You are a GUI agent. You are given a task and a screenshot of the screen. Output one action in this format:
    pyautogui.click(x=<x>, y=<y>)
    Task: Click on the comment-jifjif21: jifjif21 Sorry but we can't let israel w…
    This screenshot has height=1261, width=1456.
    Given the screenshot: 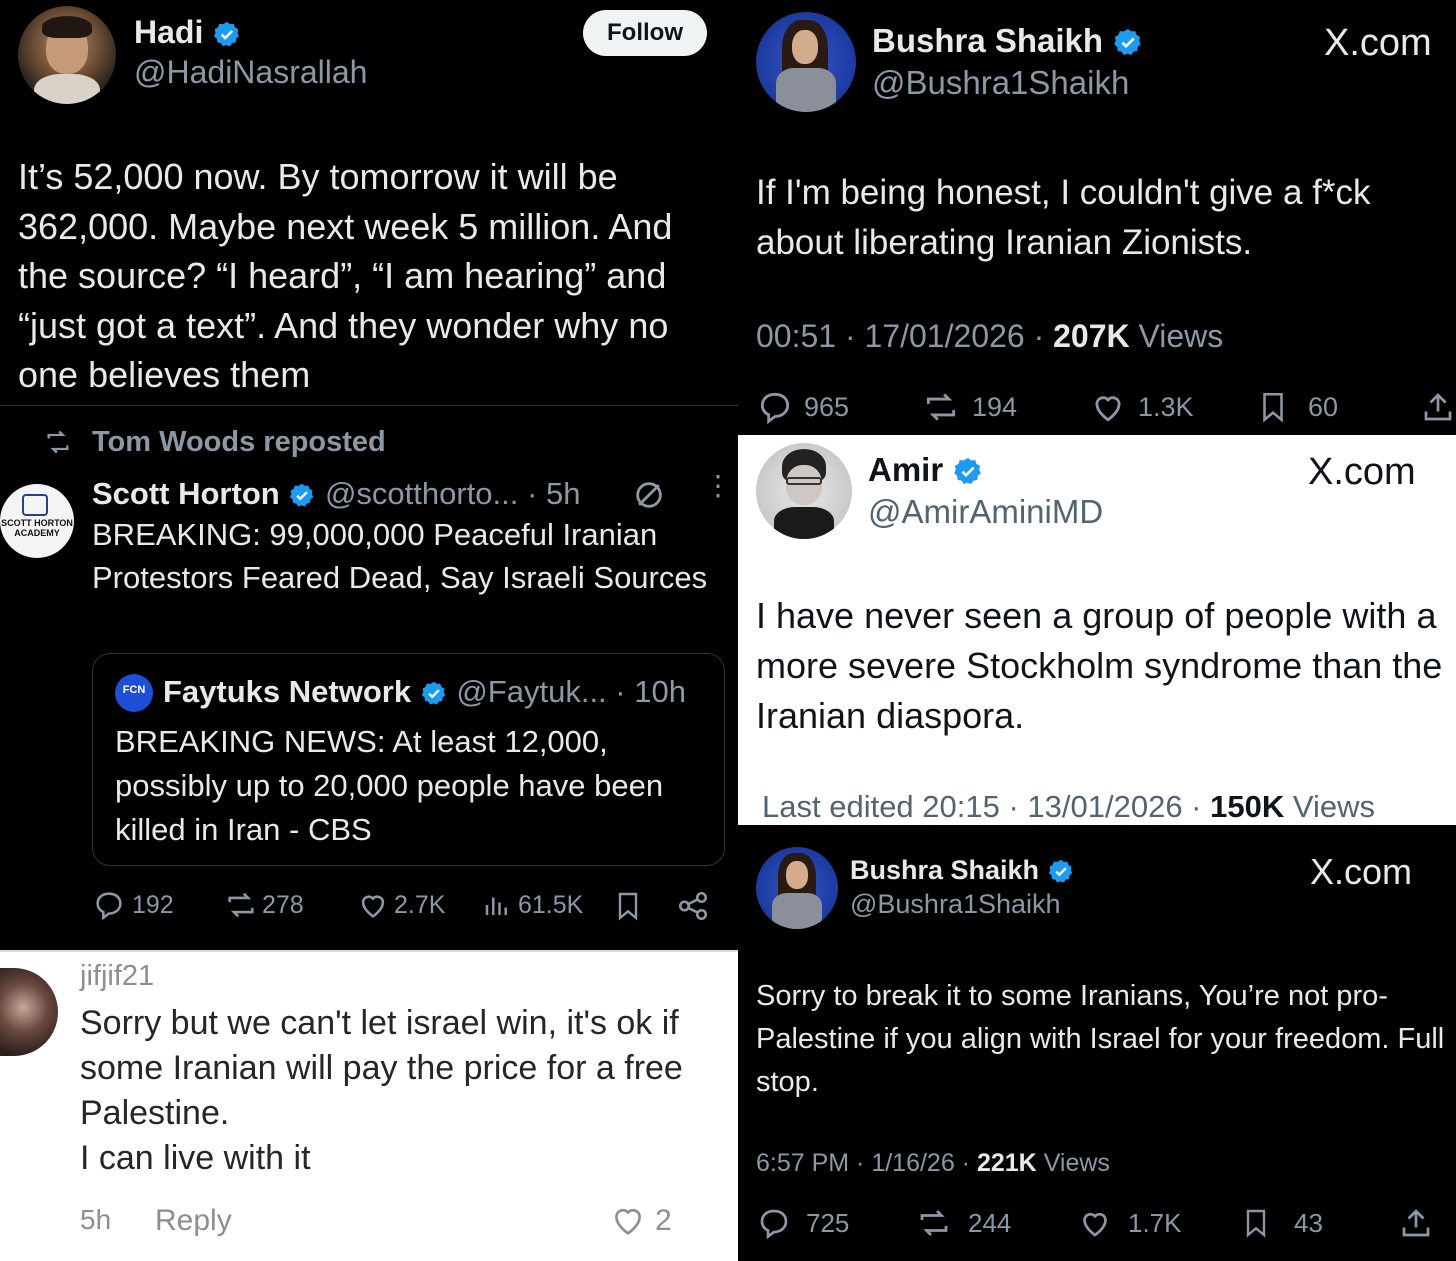 What is the action you would take?
    pyautogui.click(x=369, y=1105)
    